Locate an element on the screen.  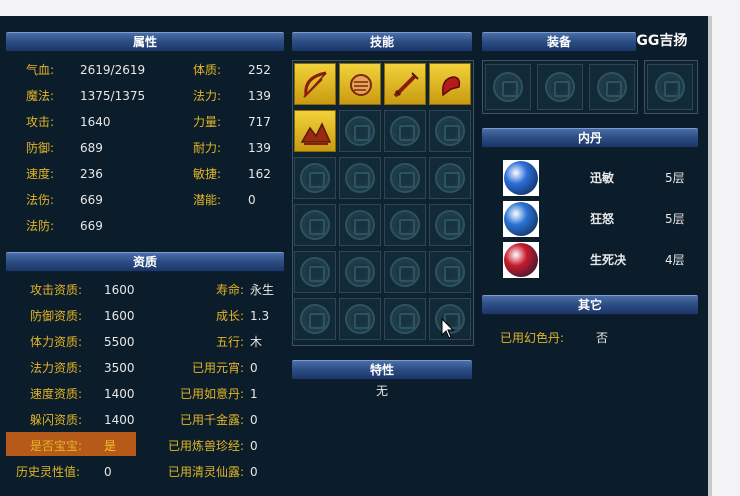
attribute-label: 气血: is located at coordinates (40, 70).